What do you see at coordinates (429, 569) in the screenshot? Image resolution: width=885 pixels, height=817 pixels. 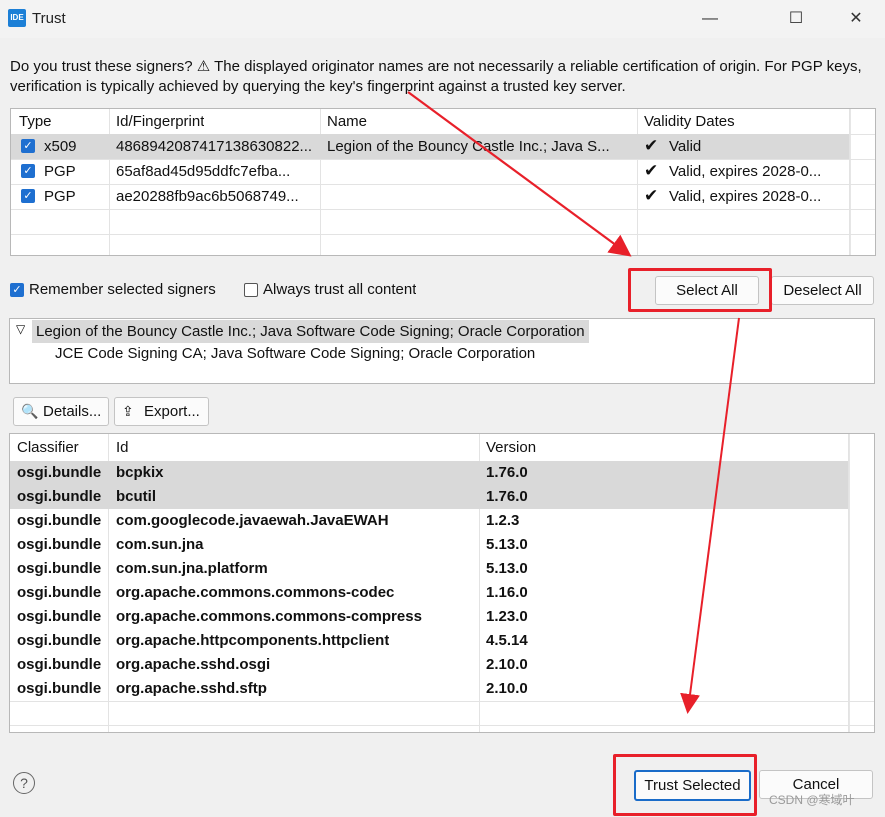 I see `artifact-row: osgi.bundle com.sun.jna.platform 5.13.0` at bounding box center [429, 569].